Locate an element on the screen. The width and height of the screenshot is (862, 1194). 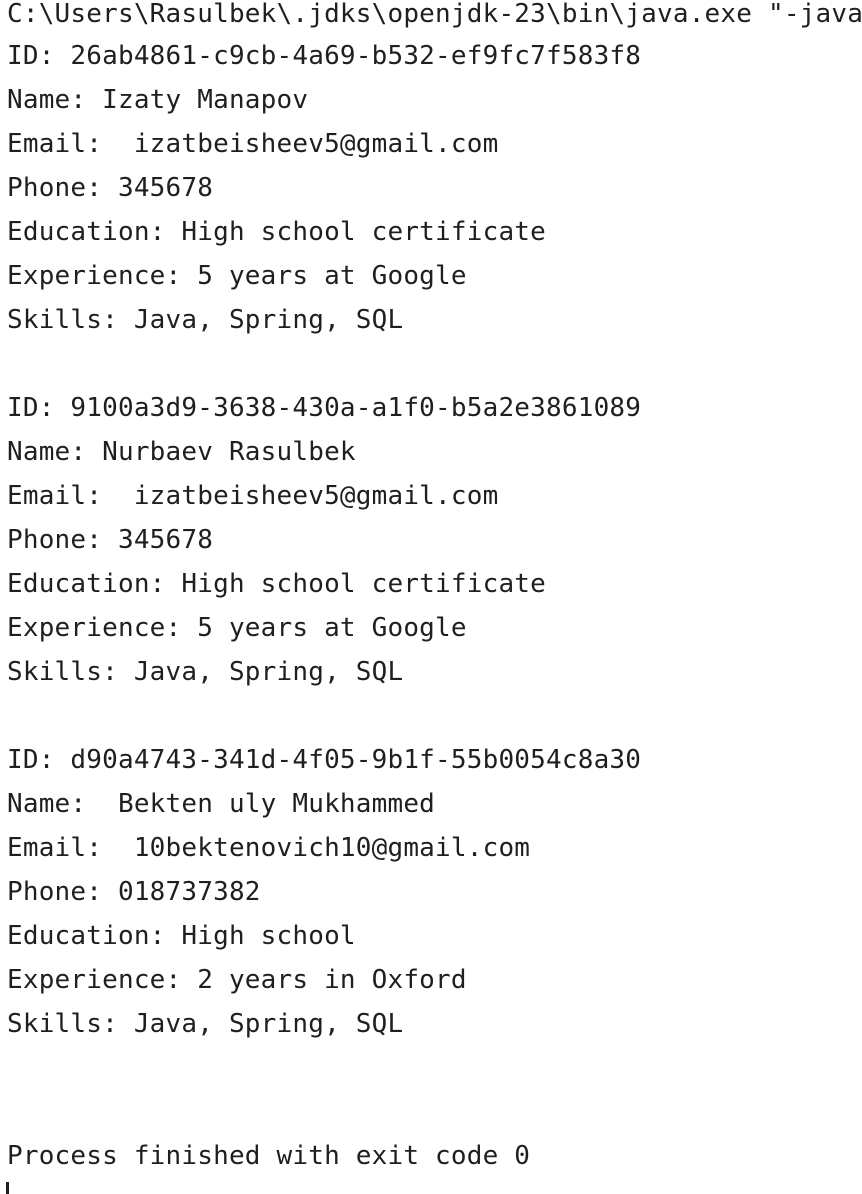
record-phone: Phone: 018737382 is located at coordinates (134, 892).